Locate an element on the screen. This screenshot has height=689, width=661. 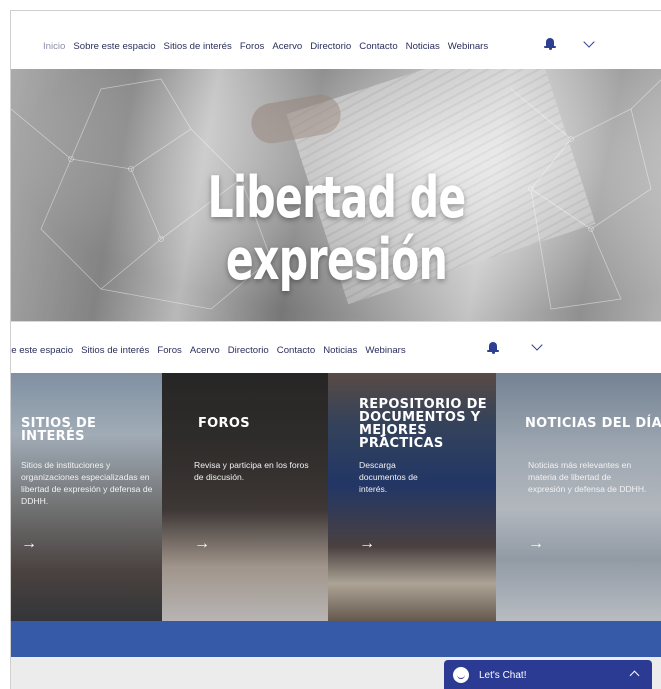
nav2-item-noticias: Noticias is located at coordinates (340, 350).